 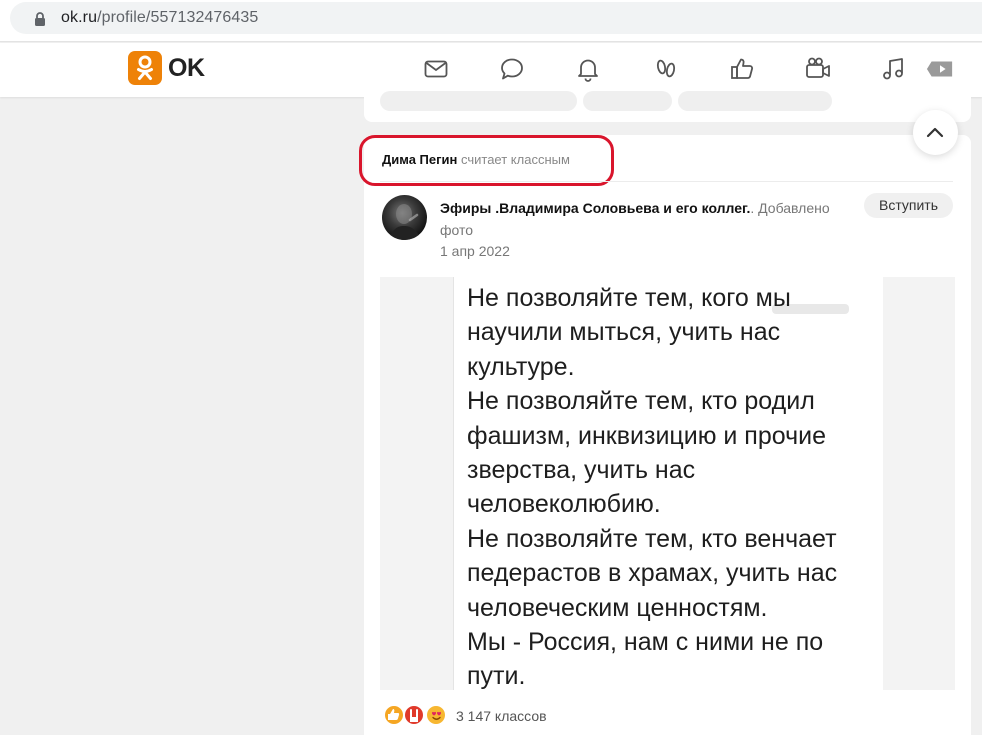 I want to click on divider, so click(x=666, y=181).